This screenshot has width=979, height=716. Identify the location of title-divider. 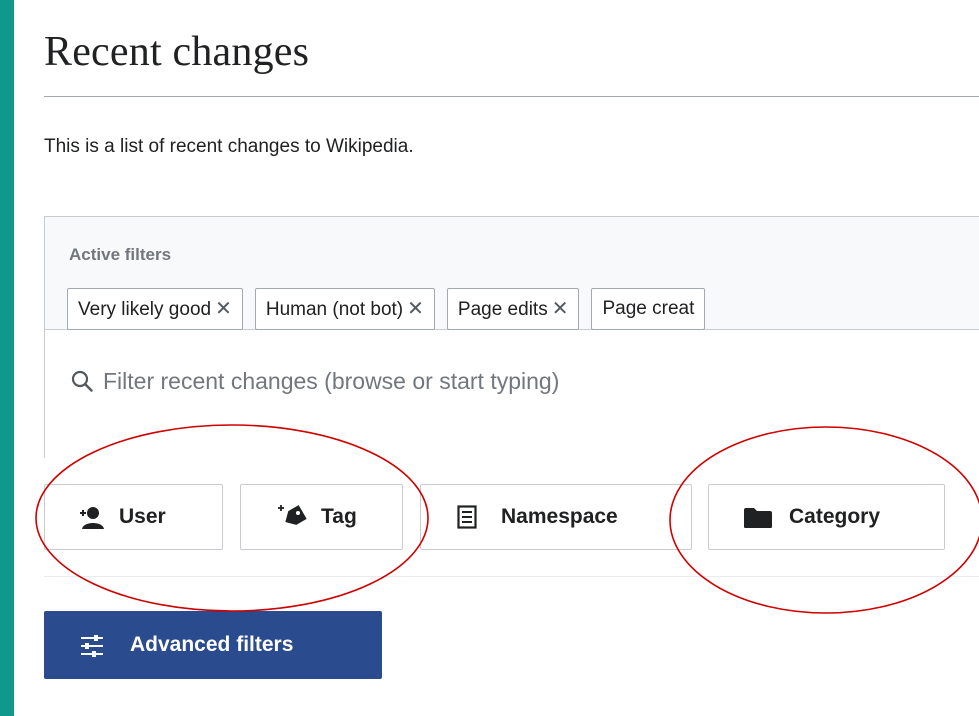
(511, 96).